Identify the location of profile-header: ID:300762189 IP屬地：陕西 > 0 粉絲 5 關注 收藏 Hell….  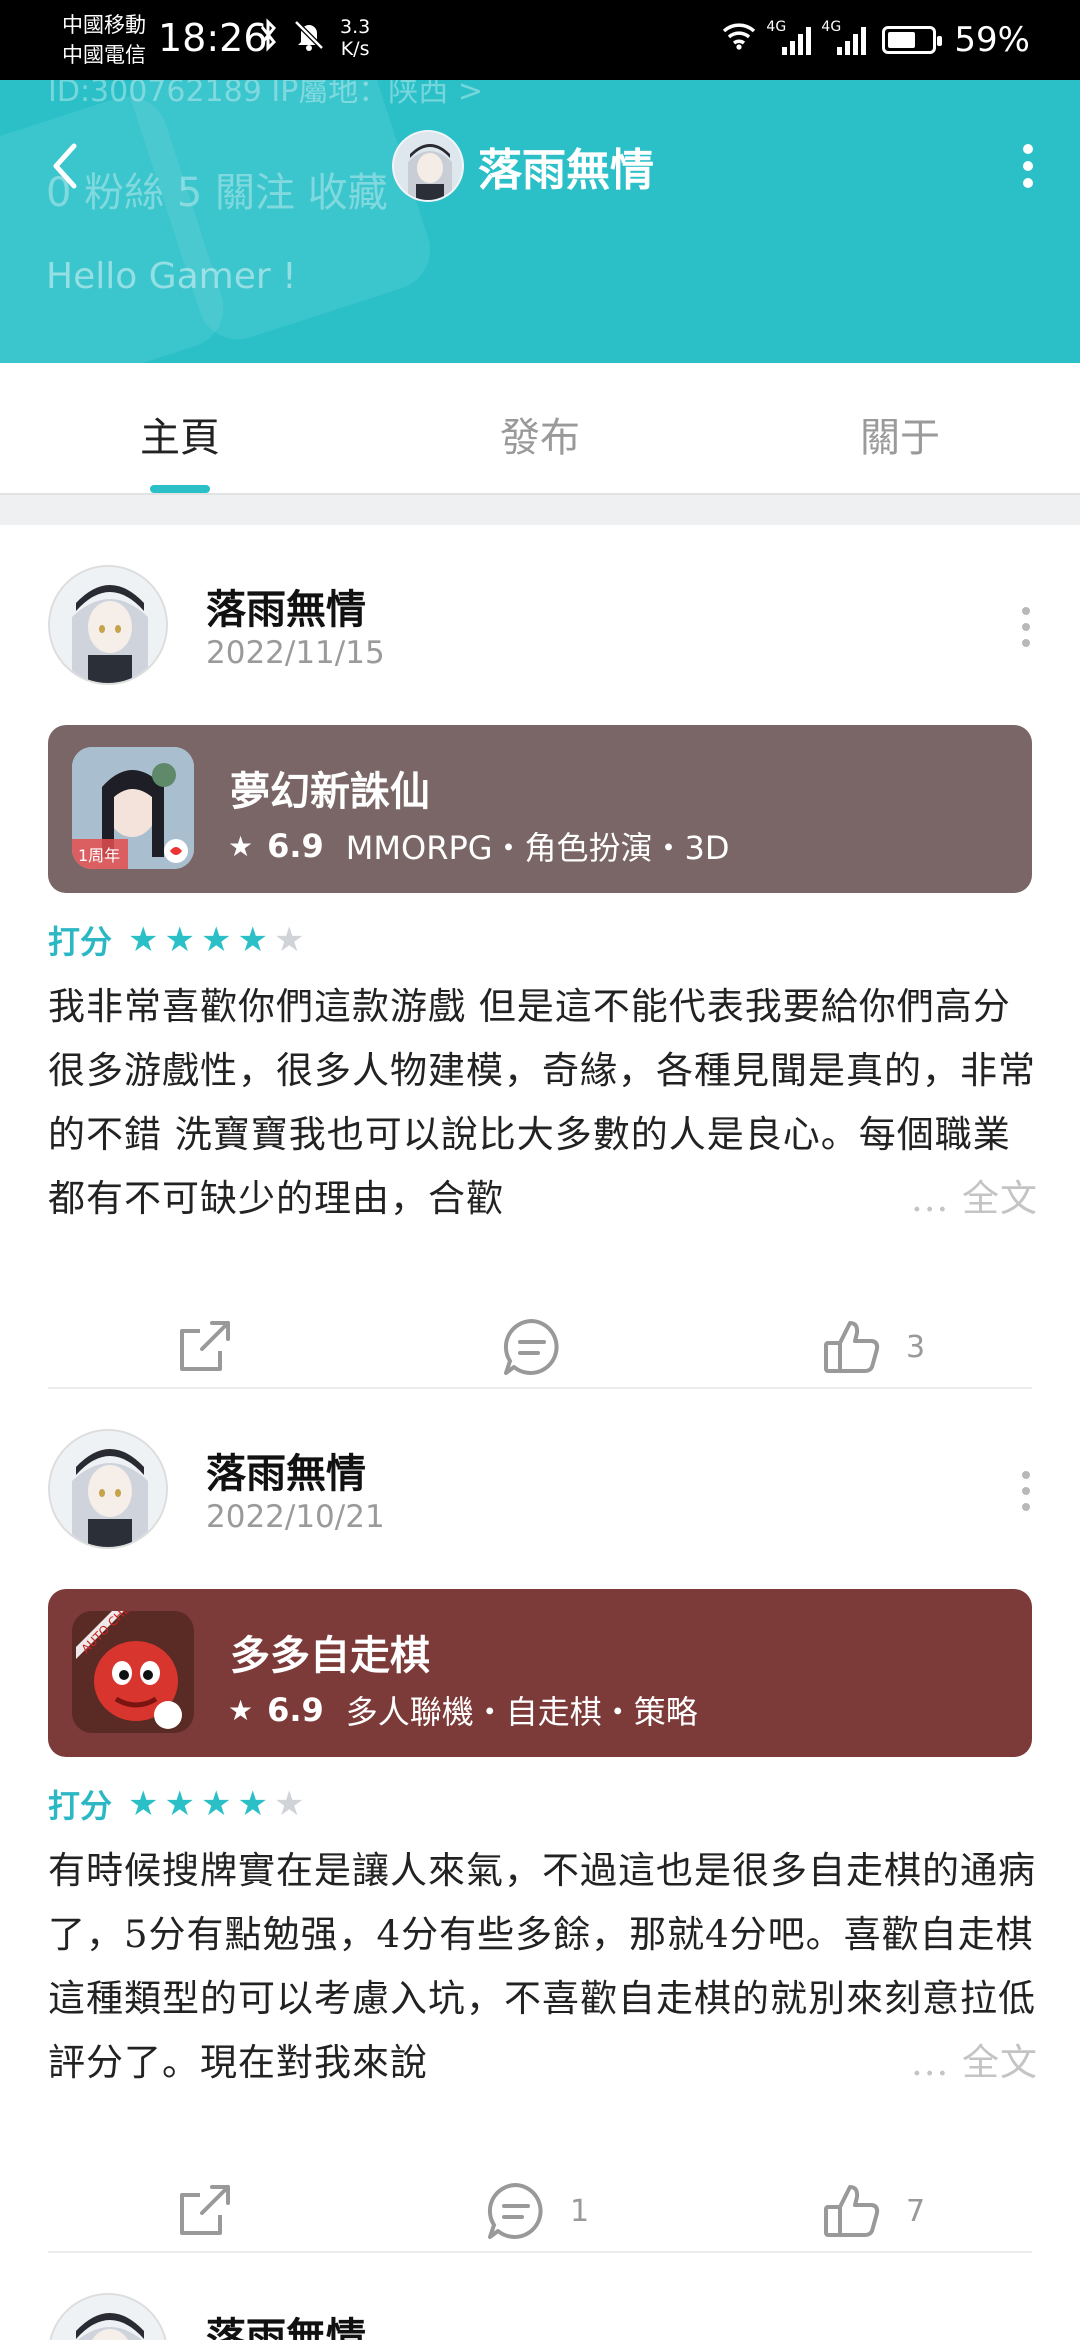
(540, 221).